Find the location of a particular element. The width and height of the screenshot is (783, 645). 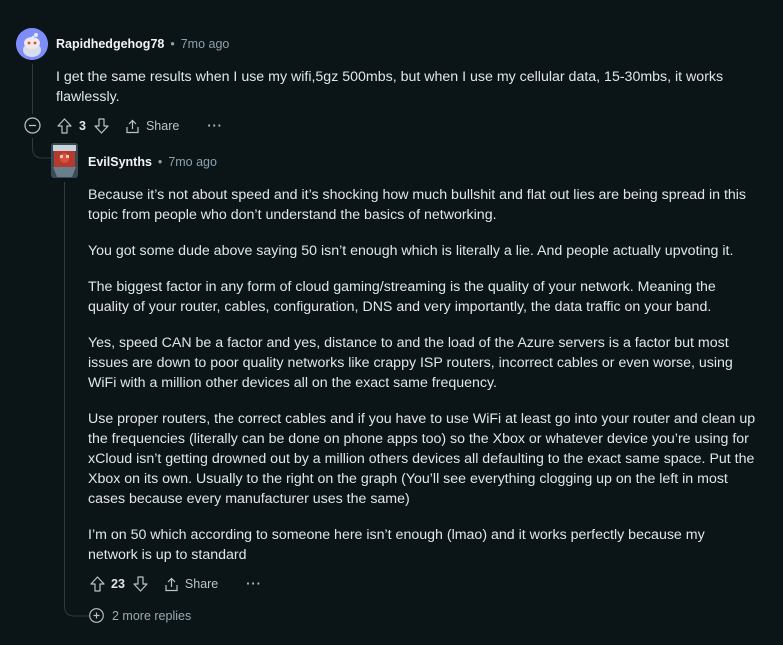

username: Rapidhedgehog78 is located at coordinates (110, 44).